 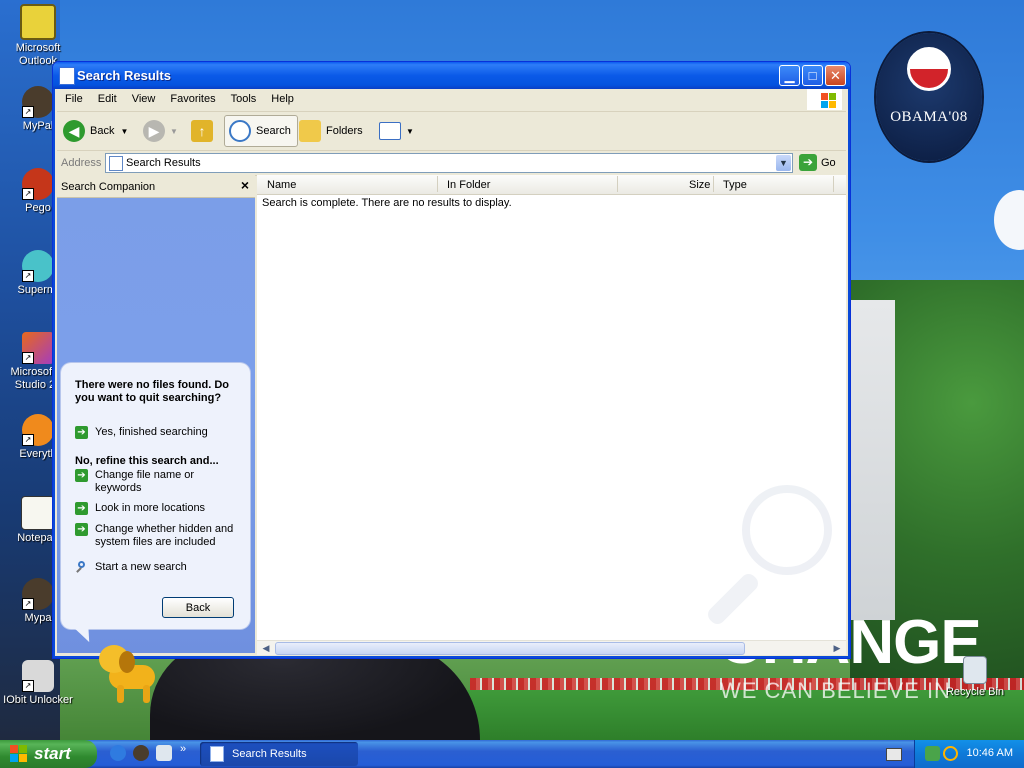 I want to click on look-more-locations-link: ➔ Look in more locations, so click(x=140, y=508).